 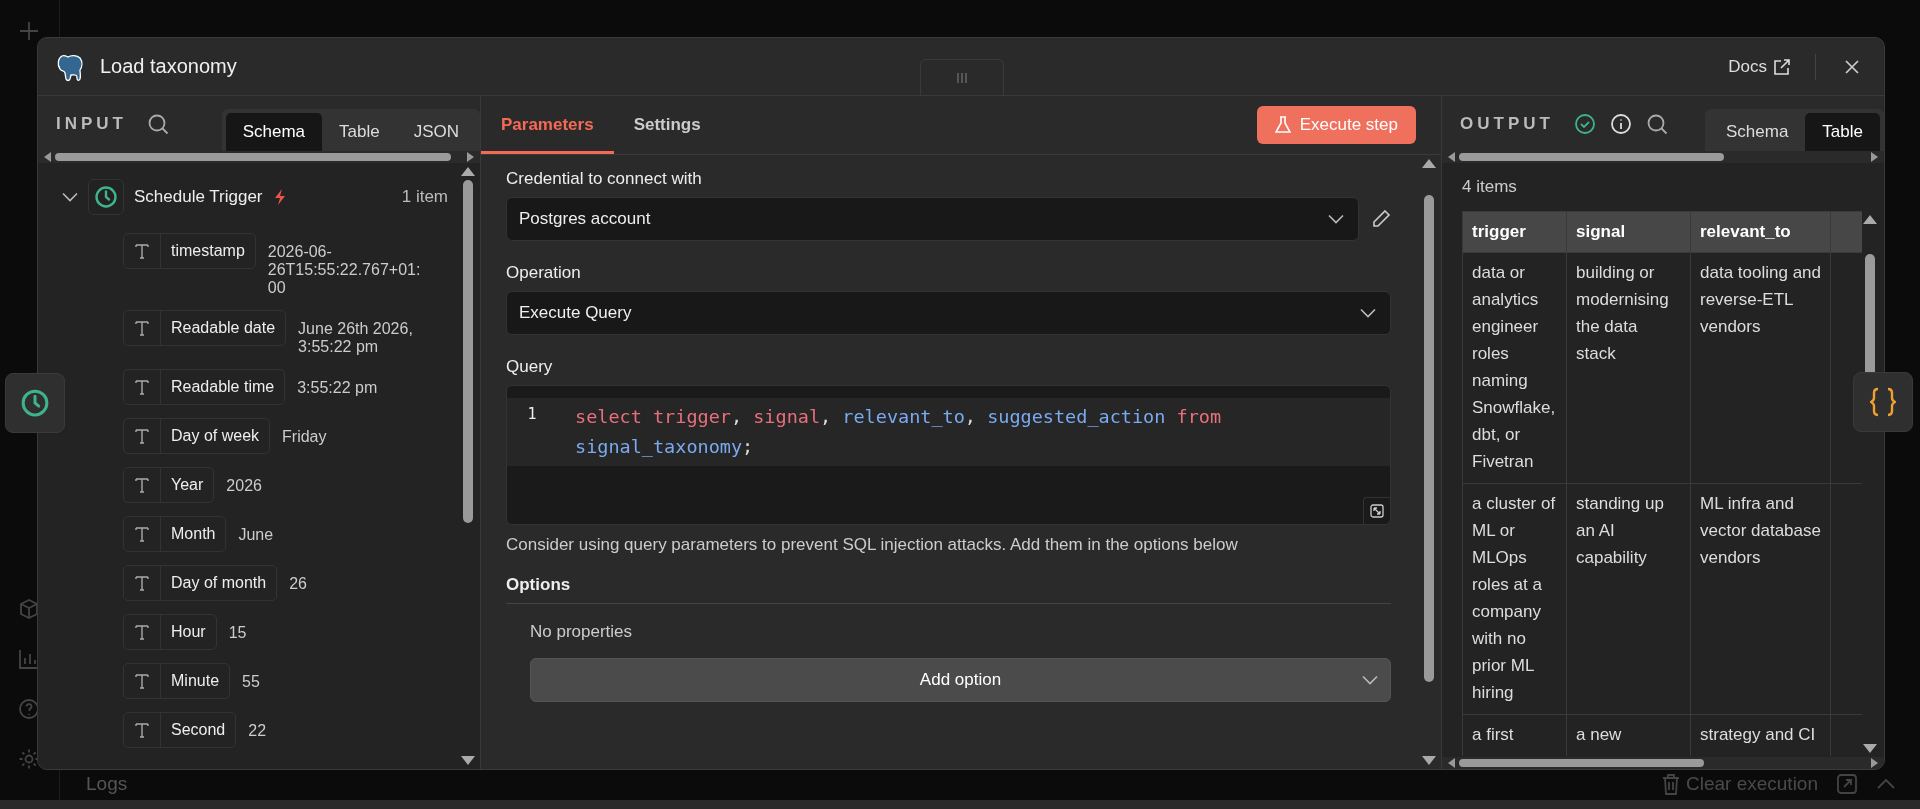 I want to click on field-value: June, so click(x=256, y=534).